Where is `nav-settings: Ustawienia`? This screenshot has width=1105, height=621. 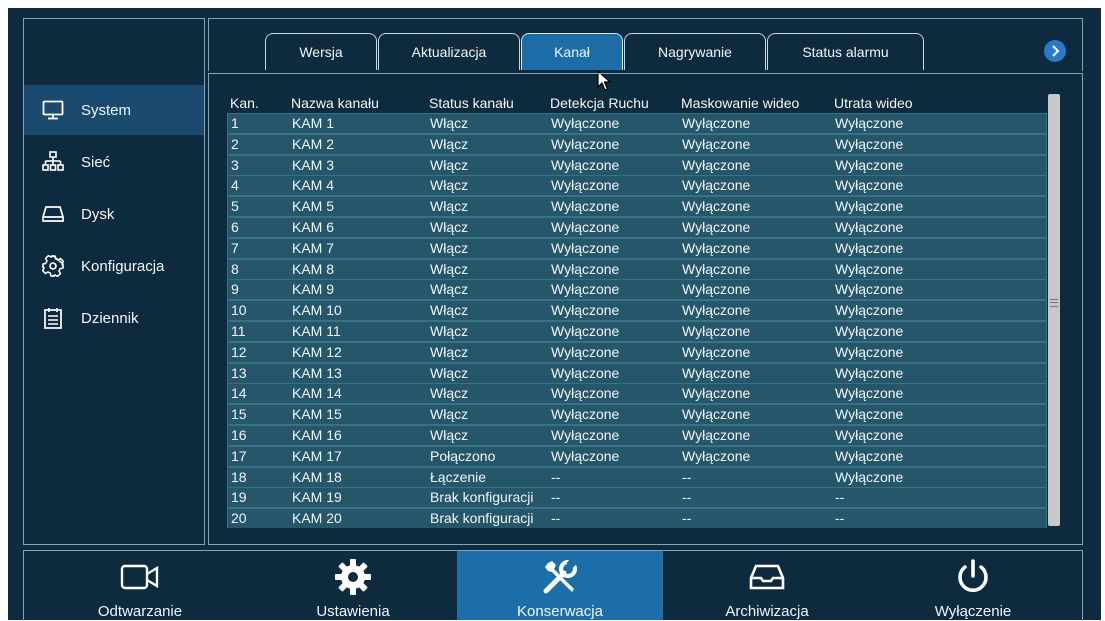
nav-settings: Ustawienia is located at coordinates (353, 585).